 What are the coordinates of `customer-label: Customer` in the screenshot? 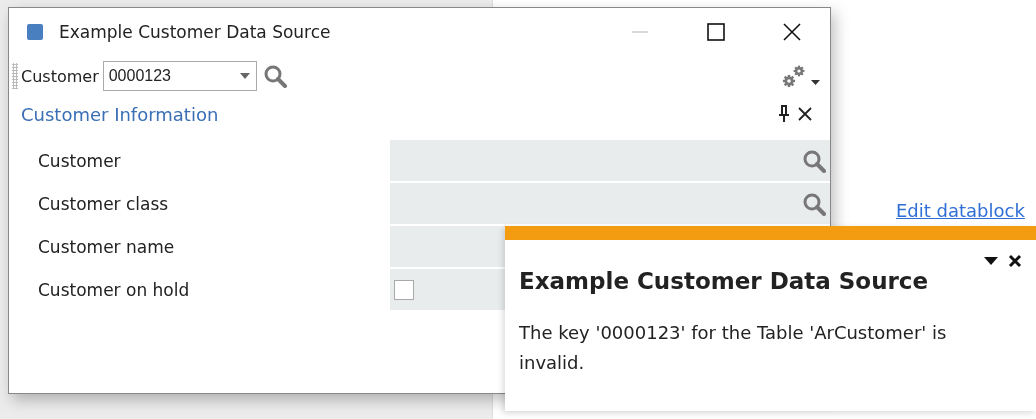 It's located at (60, 76).